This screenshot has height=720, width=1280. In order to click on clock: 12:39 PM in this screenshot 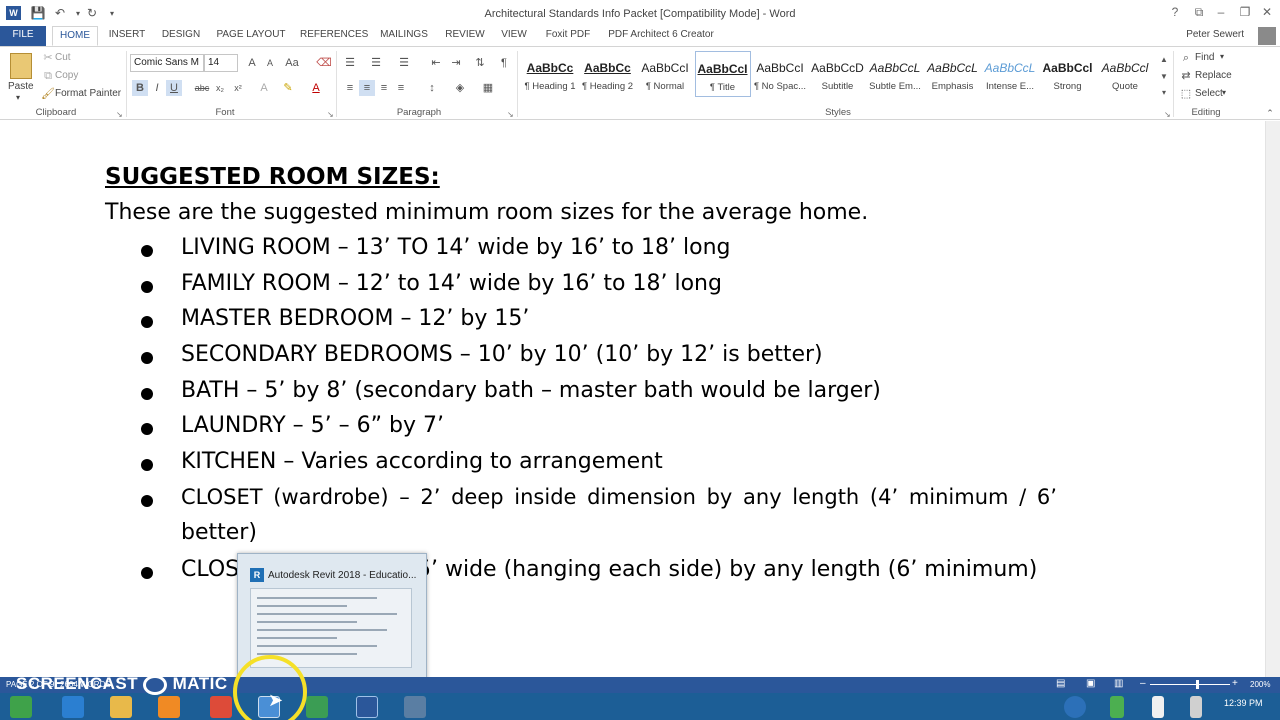, I will do `click(1243, 703)`.